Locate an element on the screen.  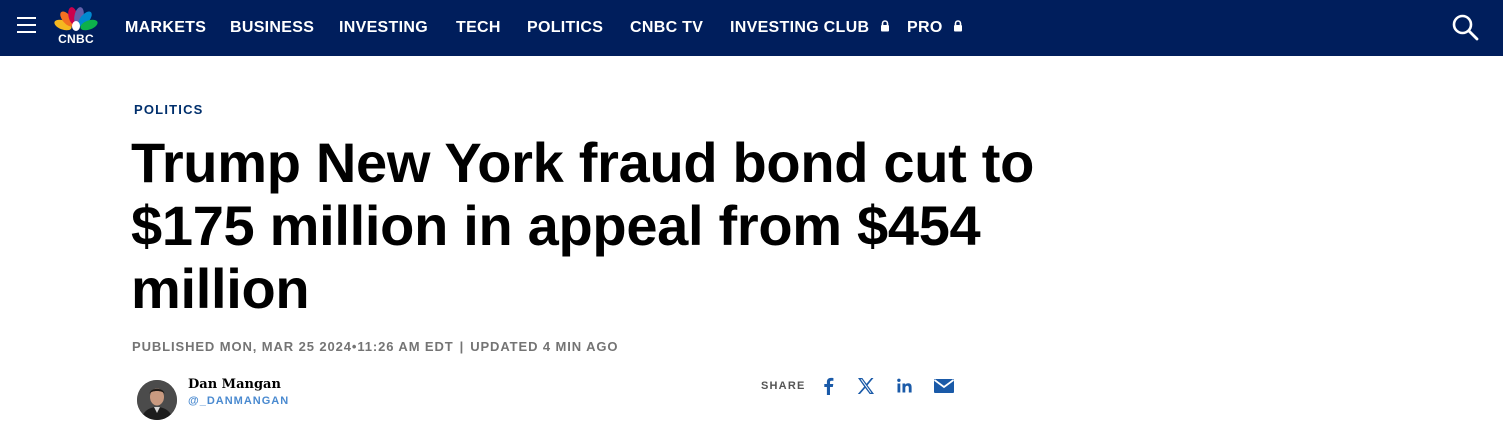
author-name: Dan Mangan is located at coordinates (234, 384).